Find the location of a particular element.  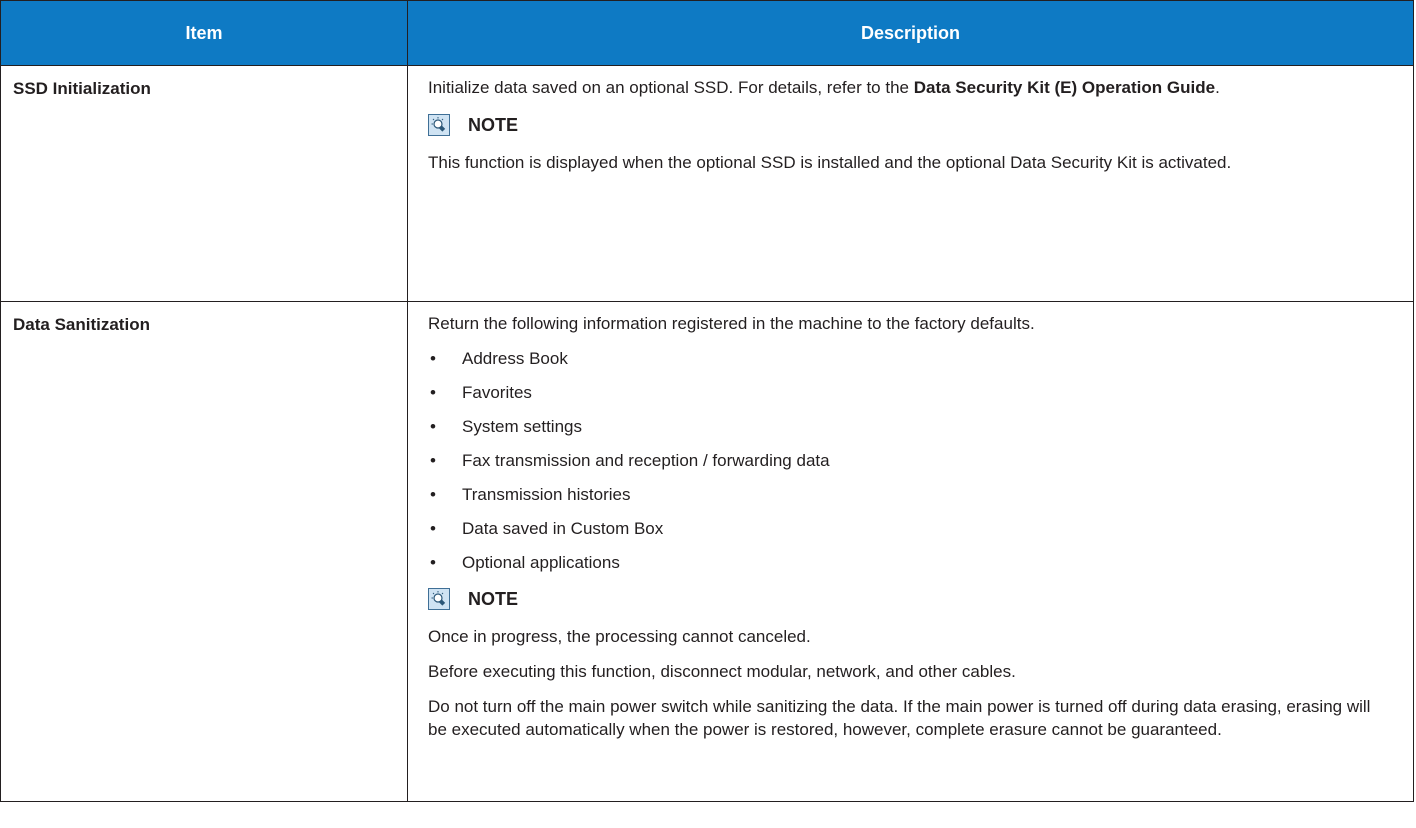

item-cell: SSD Initialization is located at coordinates (204, 183).